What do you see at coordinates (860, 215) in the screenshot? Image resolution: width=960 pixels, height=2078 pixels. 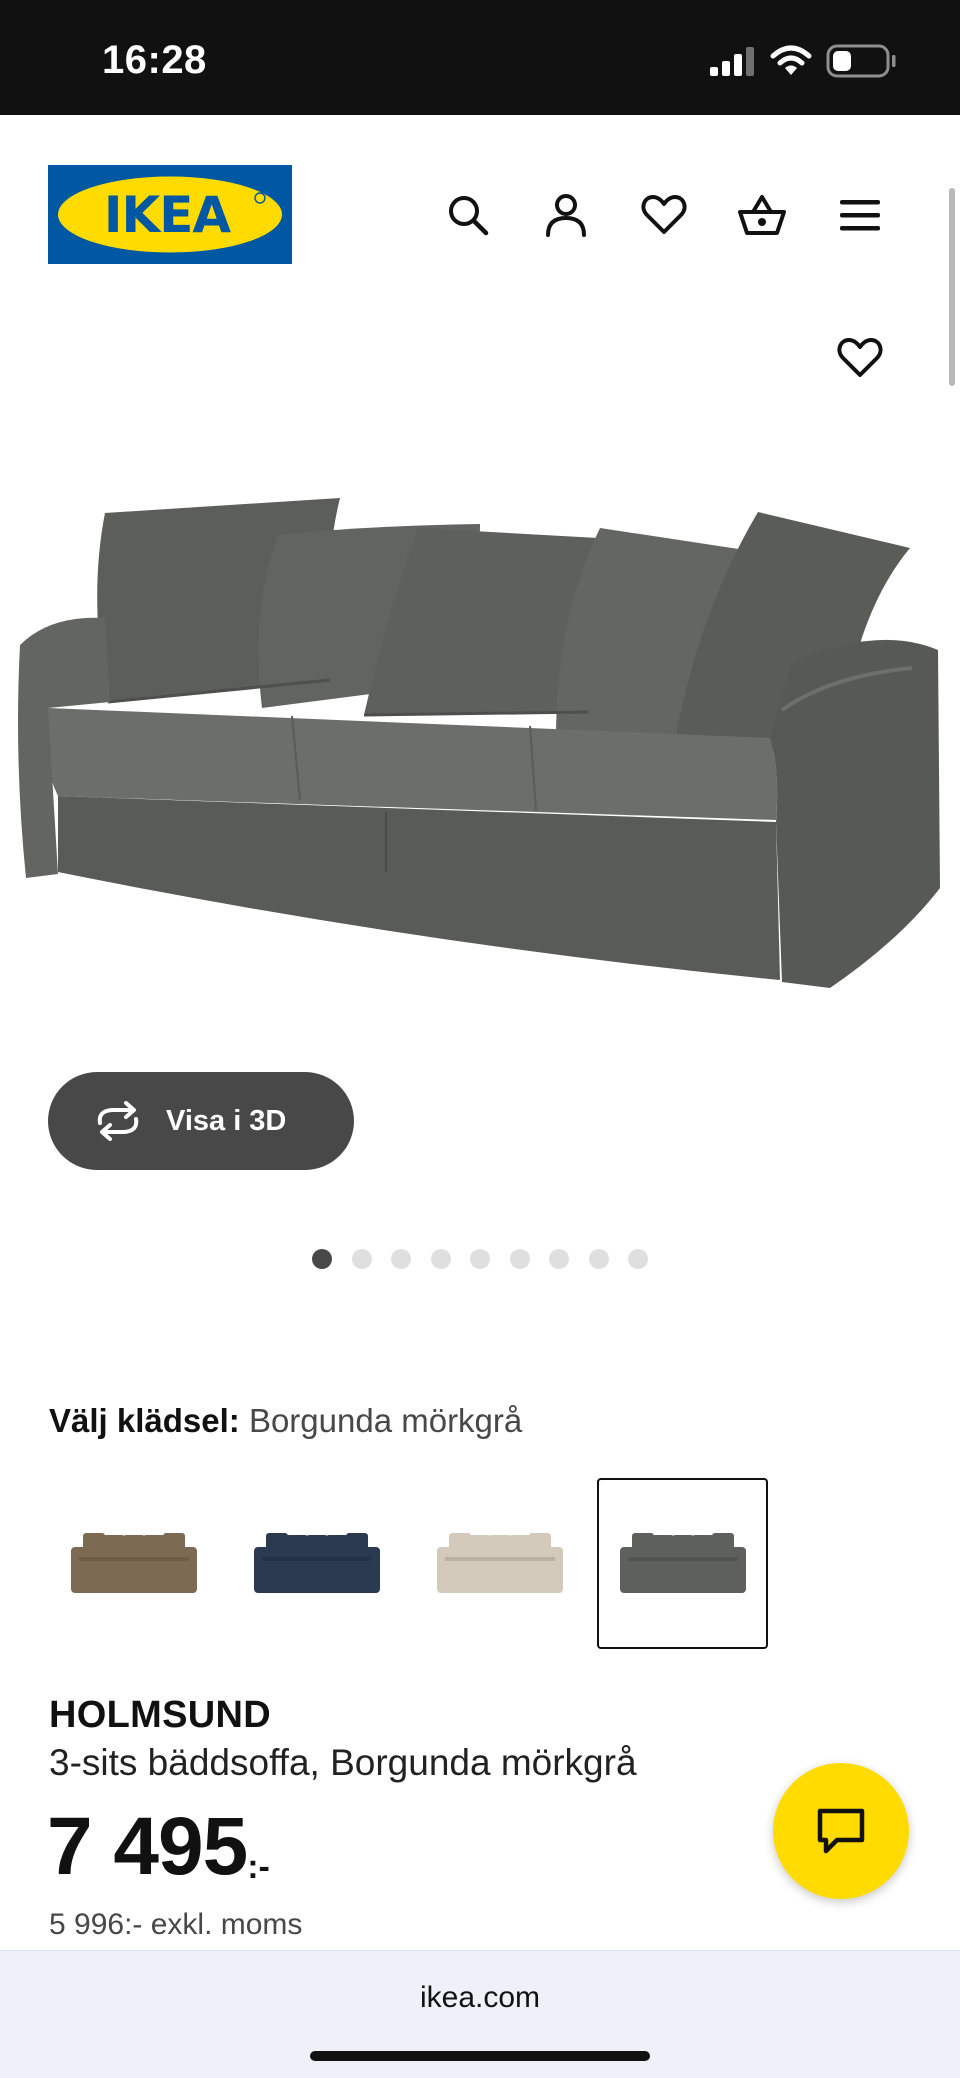 I see `menu-icon` at bounding box center [860, 215].